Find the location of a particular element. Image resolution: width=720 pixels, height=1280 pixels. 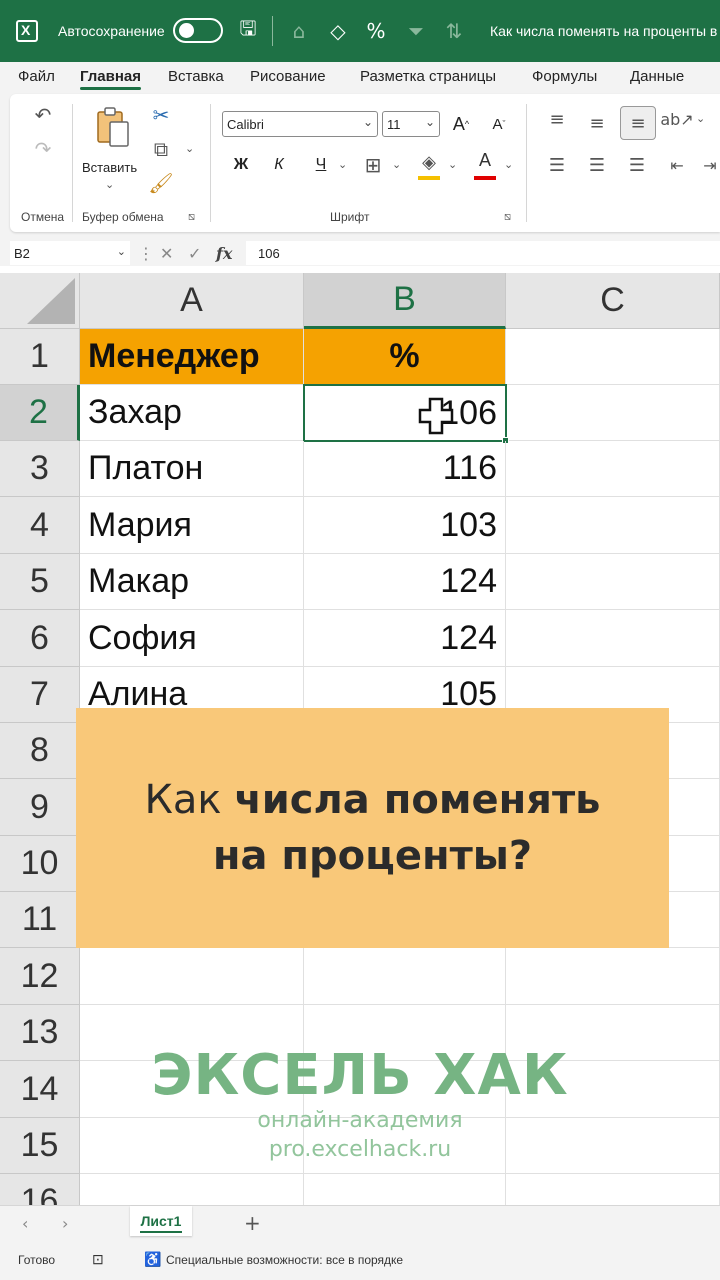

tab-data: Данные is located at coordinates (657, 76).